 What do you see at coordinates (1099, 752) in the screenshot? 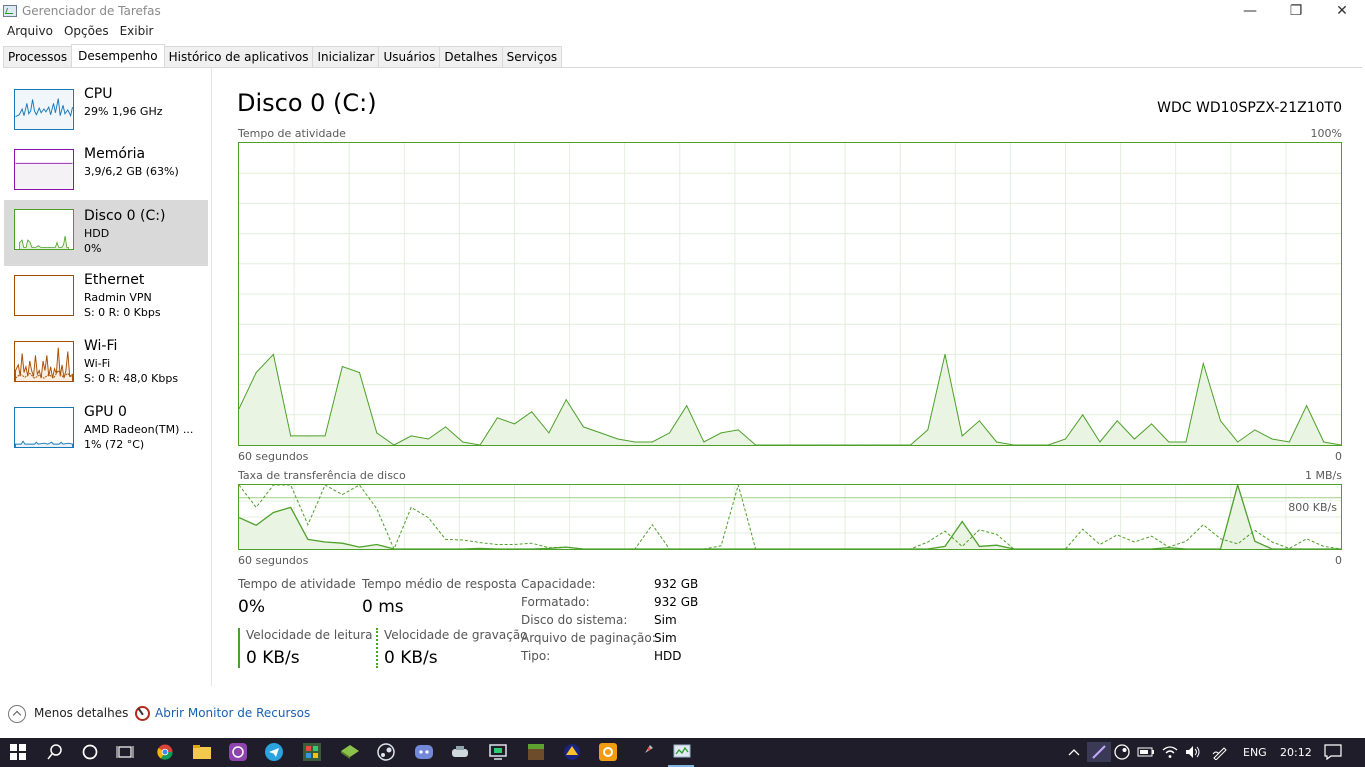
I see `pen-workspace-icon` at bounding box center [1099, 752].